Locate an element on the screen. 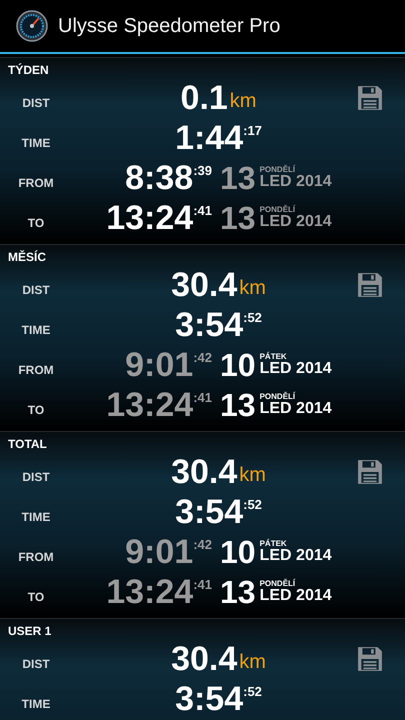  seconds-value: :17 is located at coordinates (252, 130).